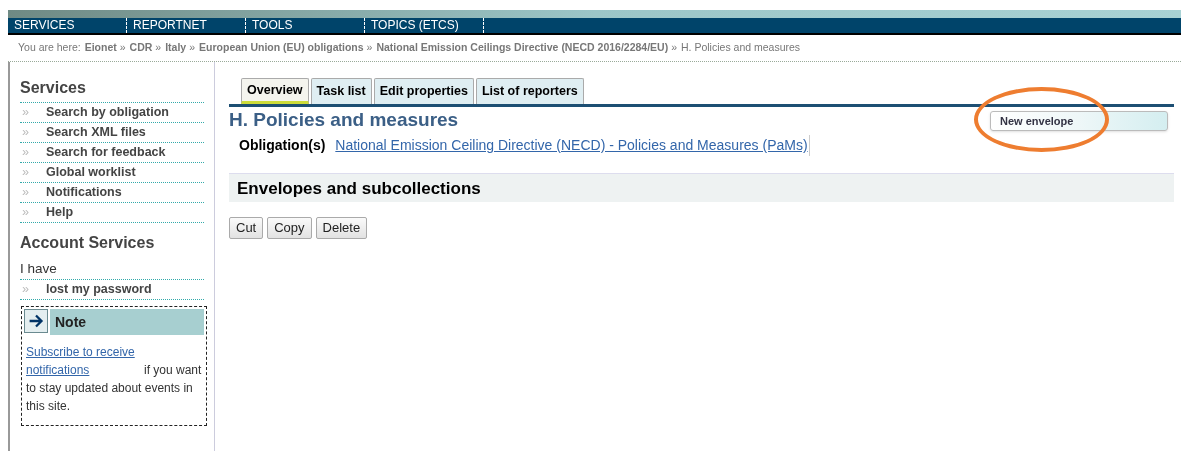  I want to click on note-text: Subscribe to receive notifications if you want to stay updated about events in this site., so click(114, 379).